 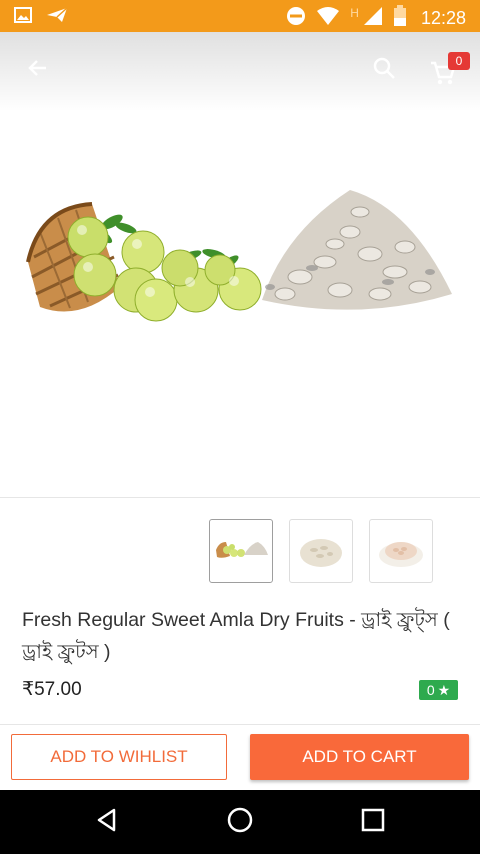 What do you see at coordinates (240, 72) in the screenshot?
I see `toolbar-shade` at bounding box center [240, 72].